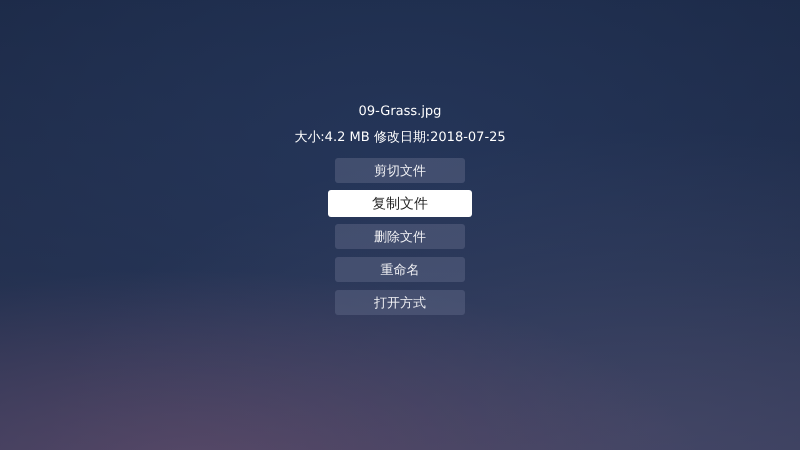 Image resolution: width=800 pixels, height=450 pixels. Describe the element at coordinates (400, 302) in the screenshot. I see `menu-button: 打开方式` at that location.